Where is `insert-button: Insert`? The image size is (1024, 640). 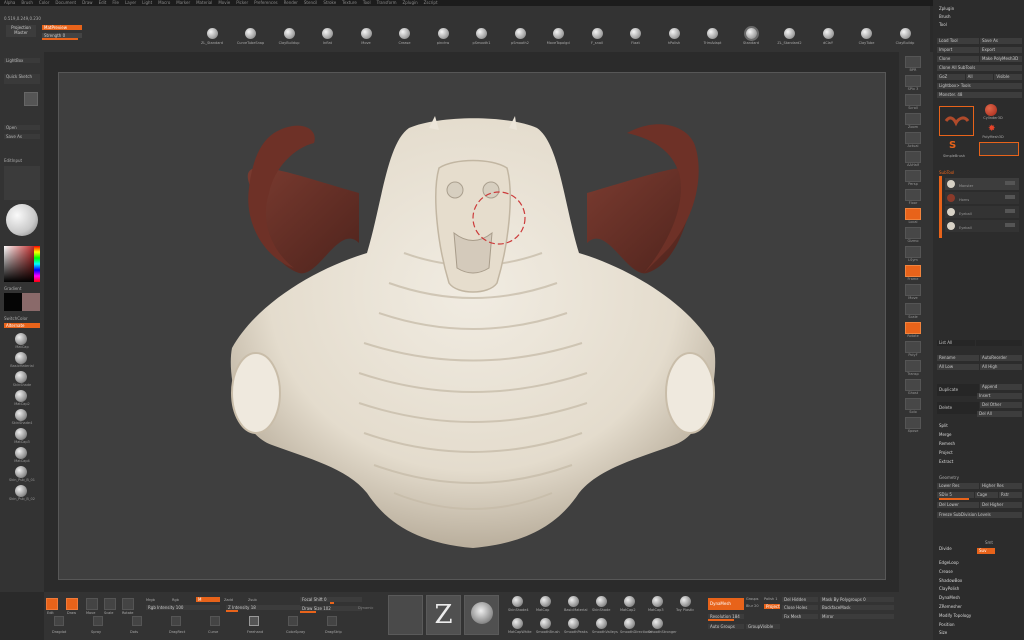 insert-button: Insert is located at coordinates (999, 396).